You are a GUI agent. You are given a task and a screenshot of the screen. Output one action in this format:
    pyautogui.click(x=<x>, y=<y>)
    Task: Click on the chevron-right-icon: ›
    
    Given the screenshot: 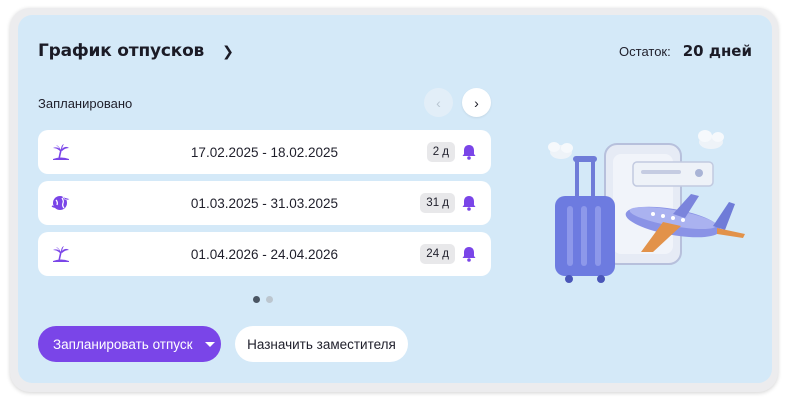 What is the action you would take?
    pyautogui.click(x=476, y=102)
    